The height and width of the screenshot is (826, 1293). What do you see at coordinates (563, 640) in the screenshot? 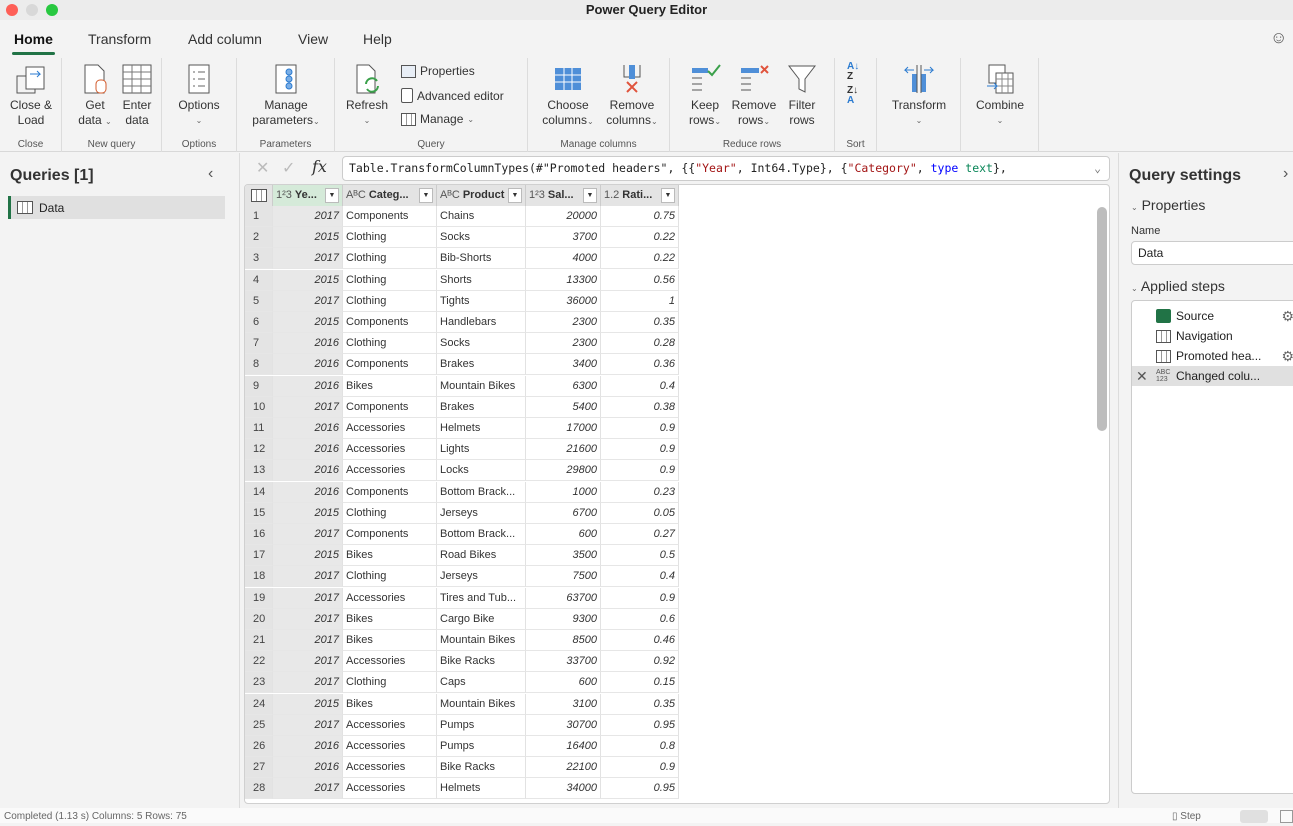
I see `table-cell: 8500` at bounding box center [563, 640].